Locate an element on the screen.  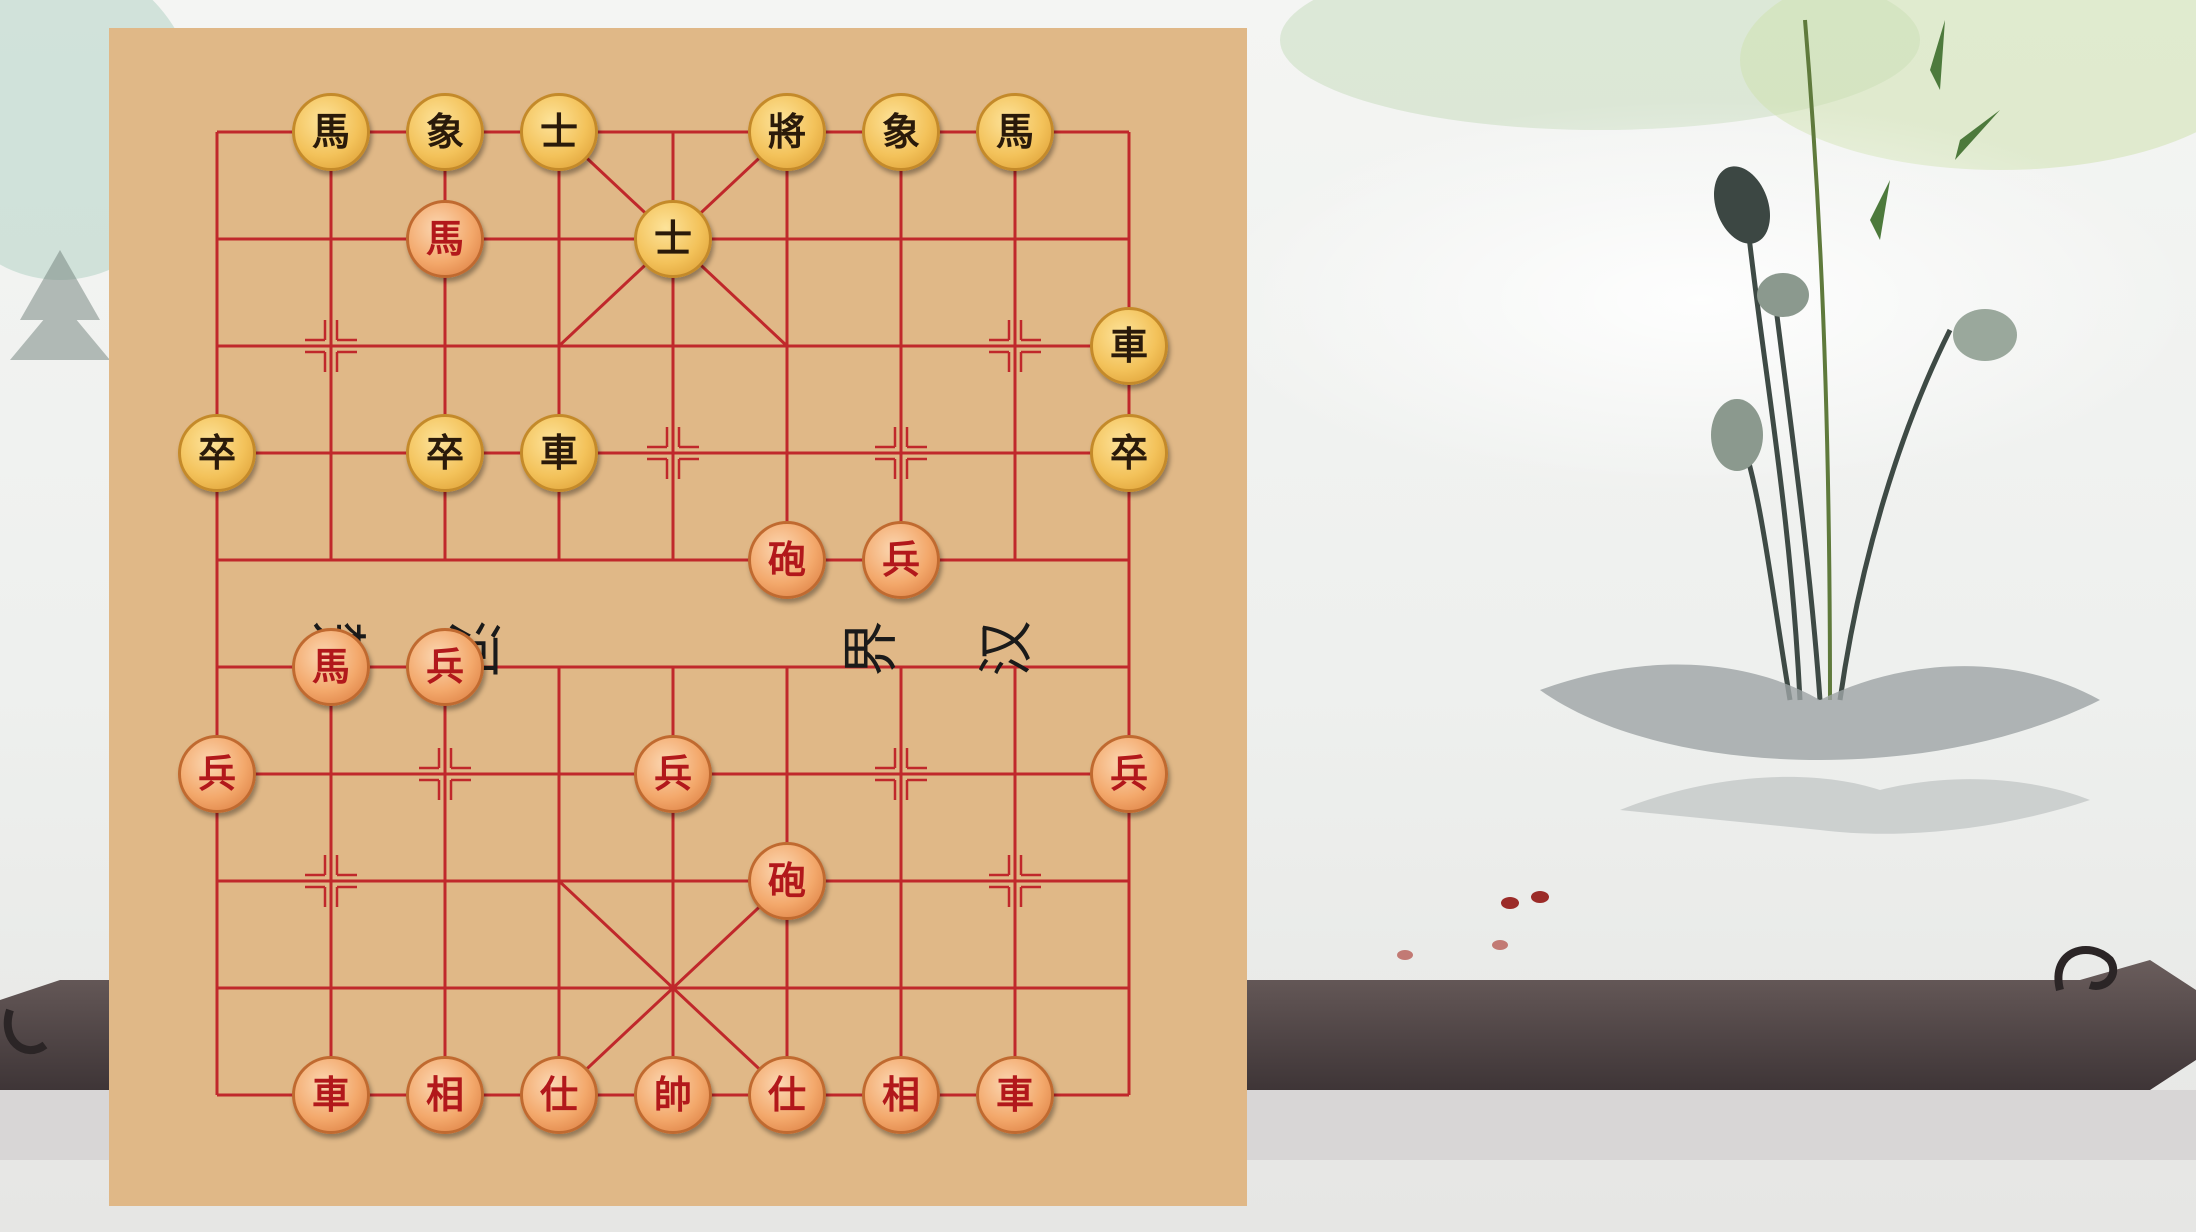
lotus-leaf is located at coordinates (1855, 805).